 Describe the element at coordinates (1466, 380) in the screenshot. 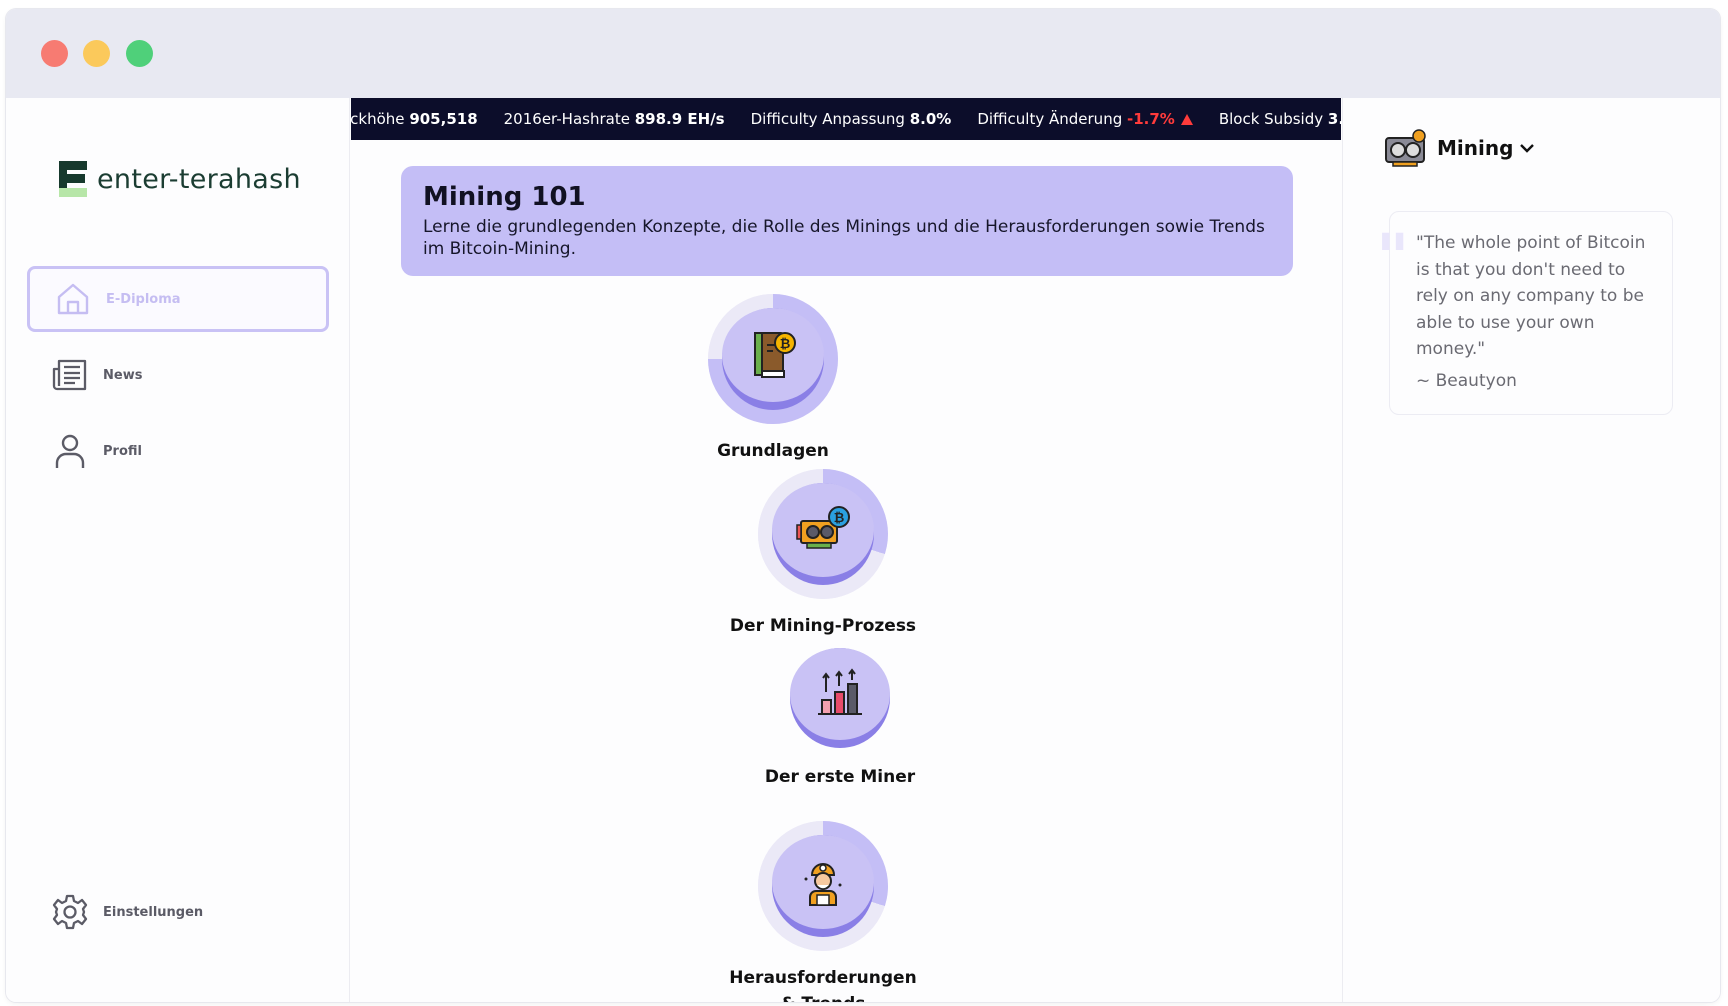

I see `quote-author: ~ Beautyon` at that location.